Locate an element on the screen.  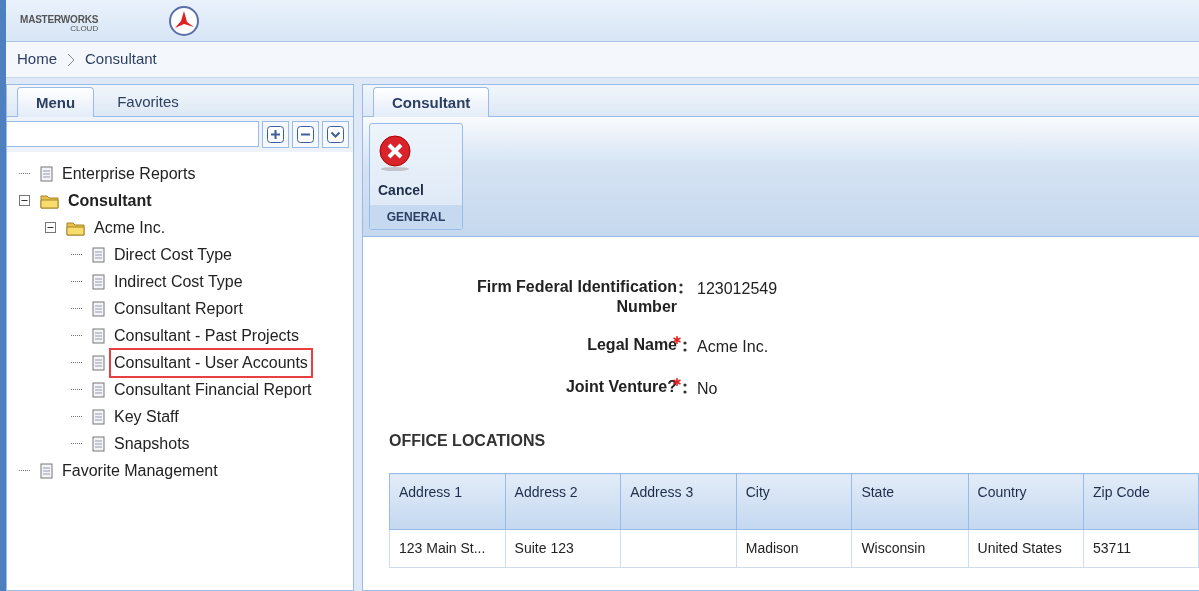
tree-item: Direct Cost Type is located at coordinates (173, 254).